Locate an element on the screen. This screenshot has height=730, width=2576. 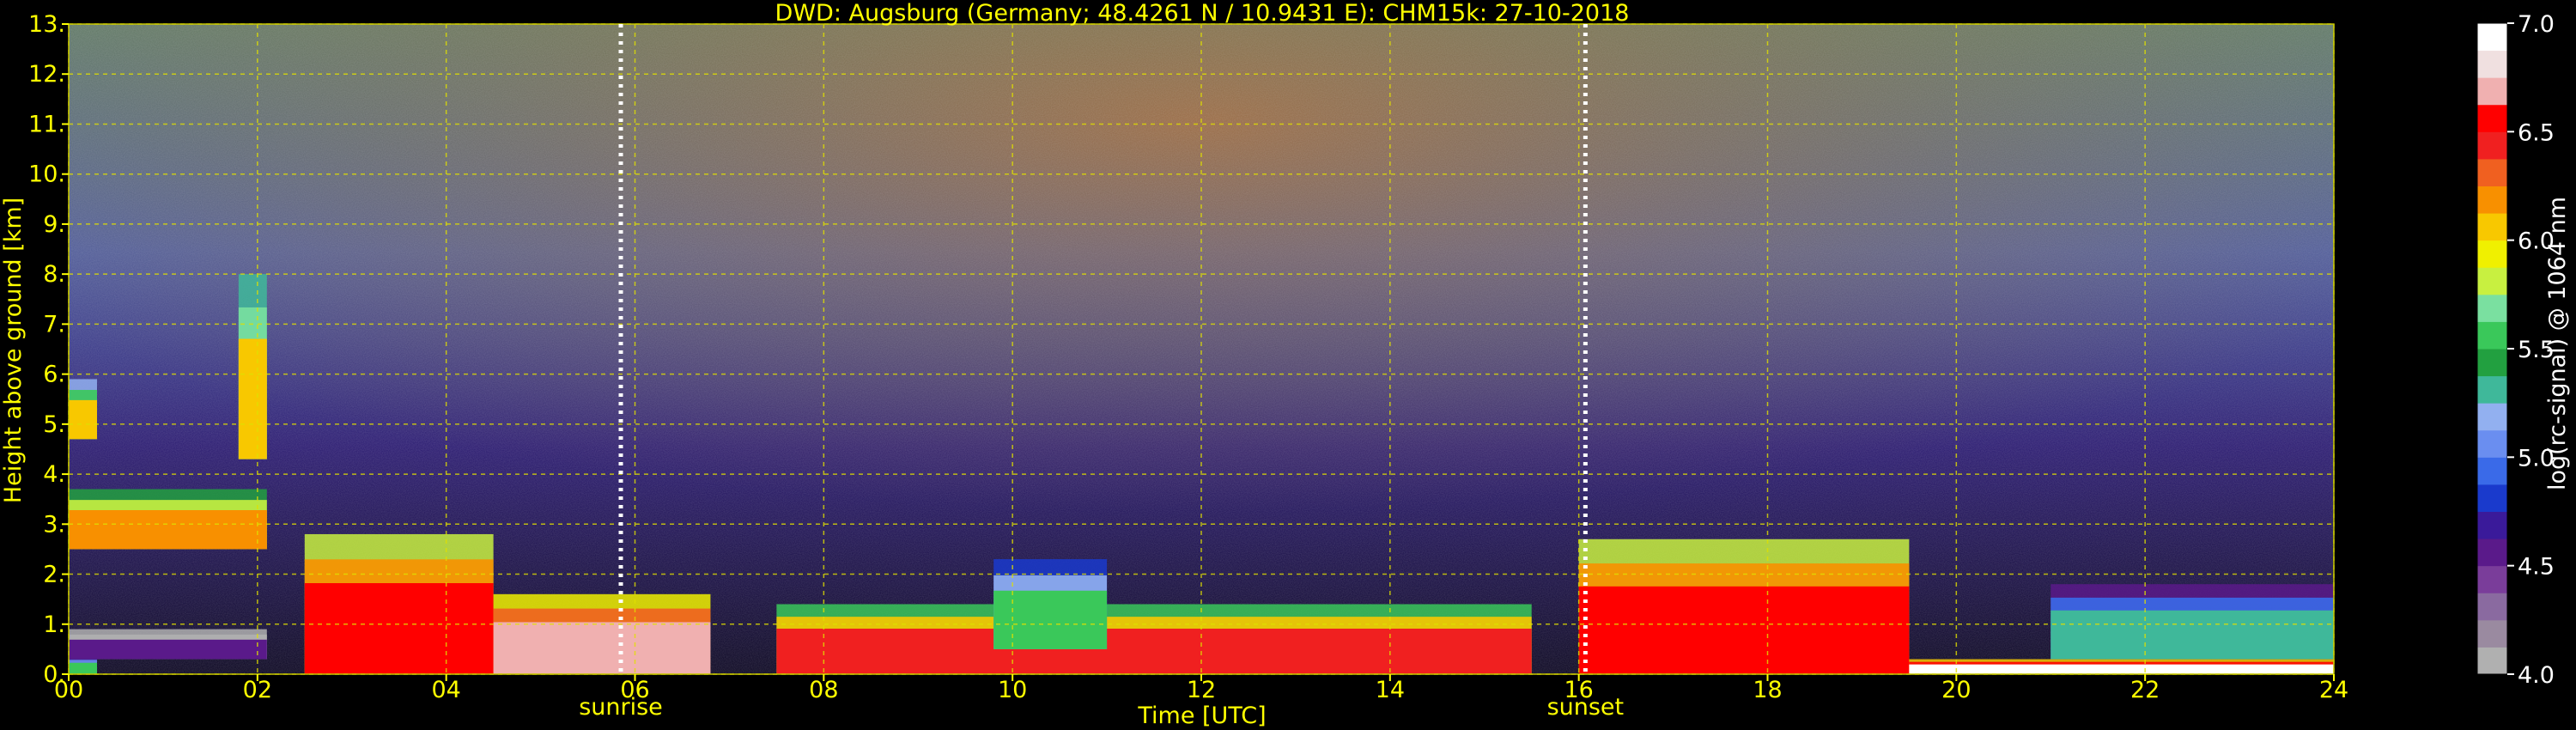
x-axis-label: Time [UTC] is located at coordinates (1202, 716).